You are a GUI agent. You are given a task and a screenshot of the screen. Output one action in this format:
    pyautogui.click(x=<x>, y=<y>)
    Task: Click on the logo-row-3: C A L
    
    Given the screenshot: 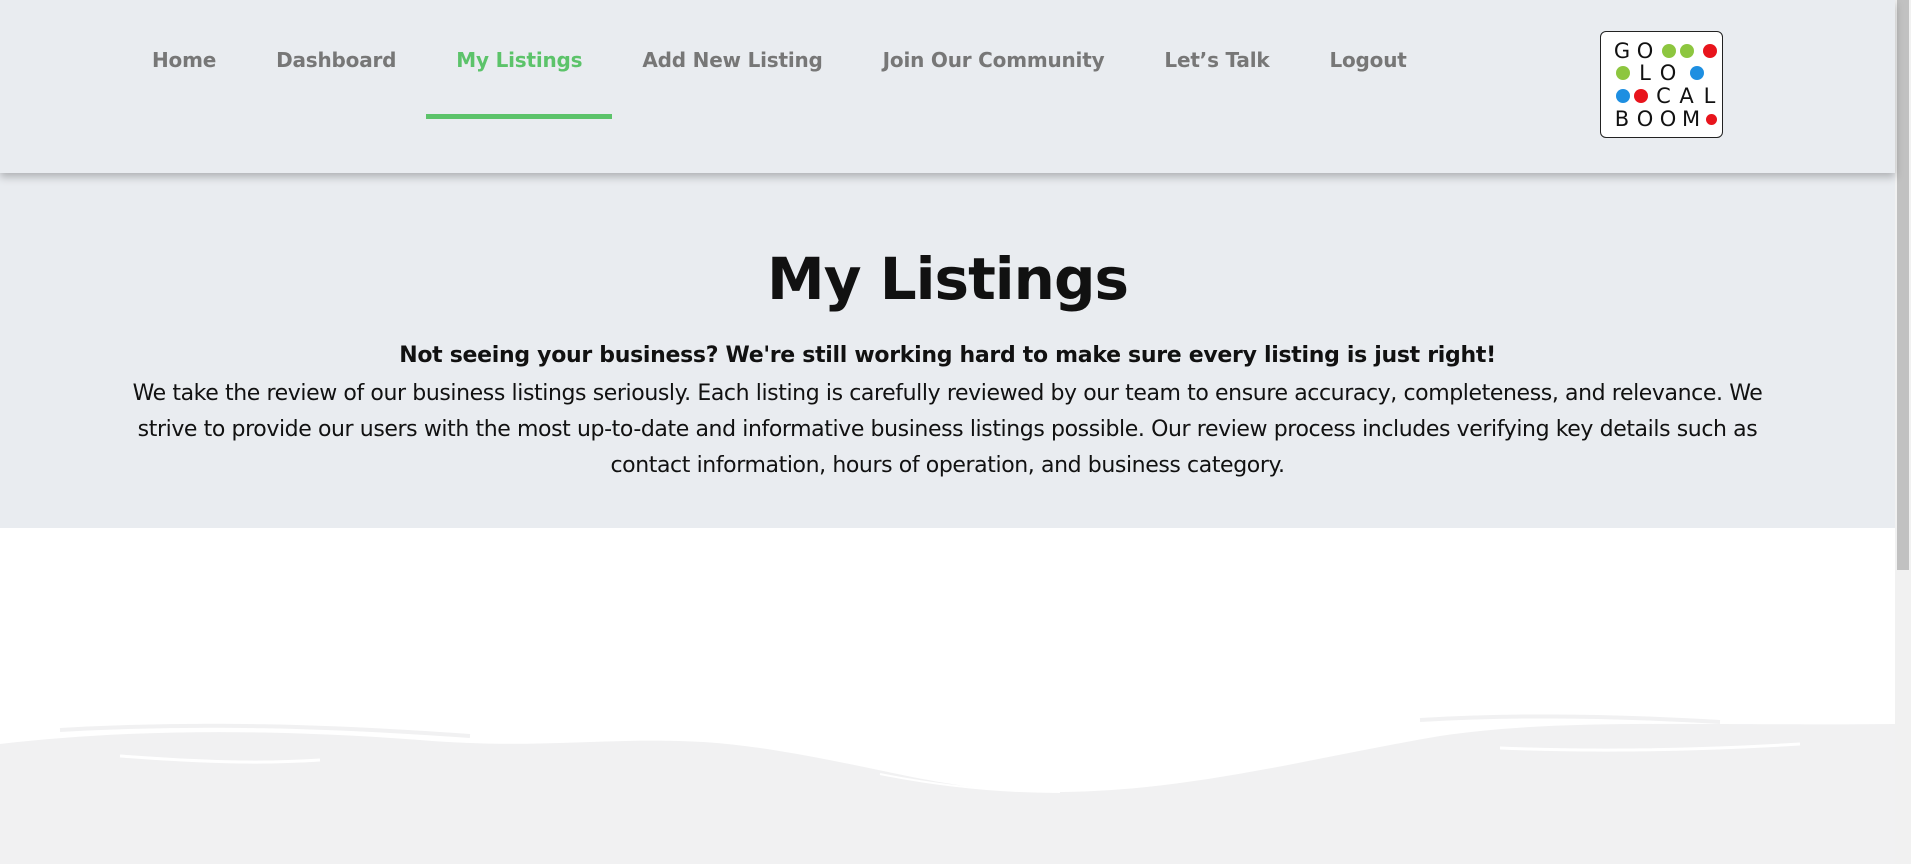 What is the action you would take?
    pyautogui.click(x=1666, y=96)
    